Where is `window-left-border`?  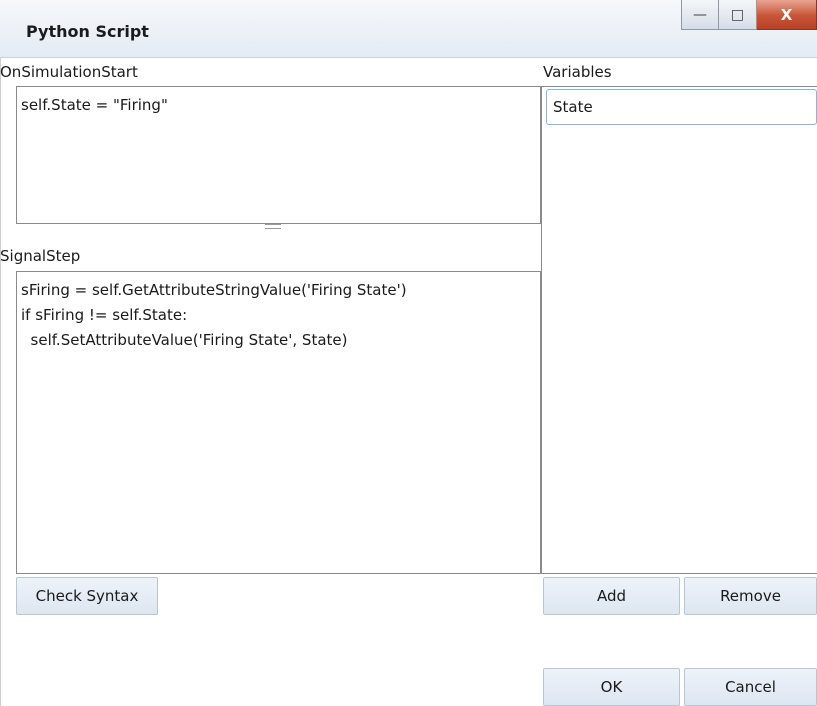
window-left-border is located at coordinates (0, 382).